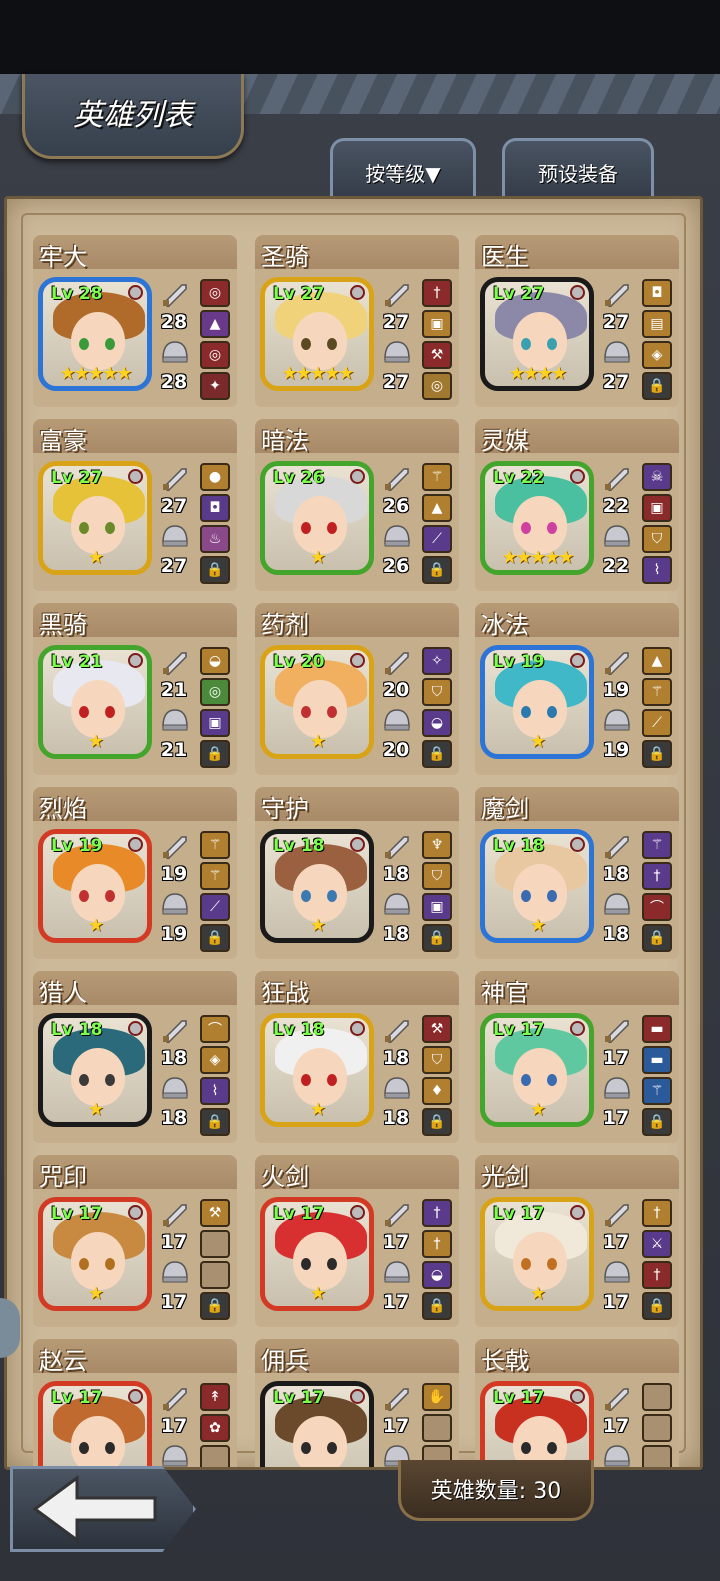 Image resolution: width=720 pixels, height=1581 pixels. I want to click on hero-card: 光剑 Lv 17 ★ 17 17 † ⚔ † 🔒, so click(577, 1241).